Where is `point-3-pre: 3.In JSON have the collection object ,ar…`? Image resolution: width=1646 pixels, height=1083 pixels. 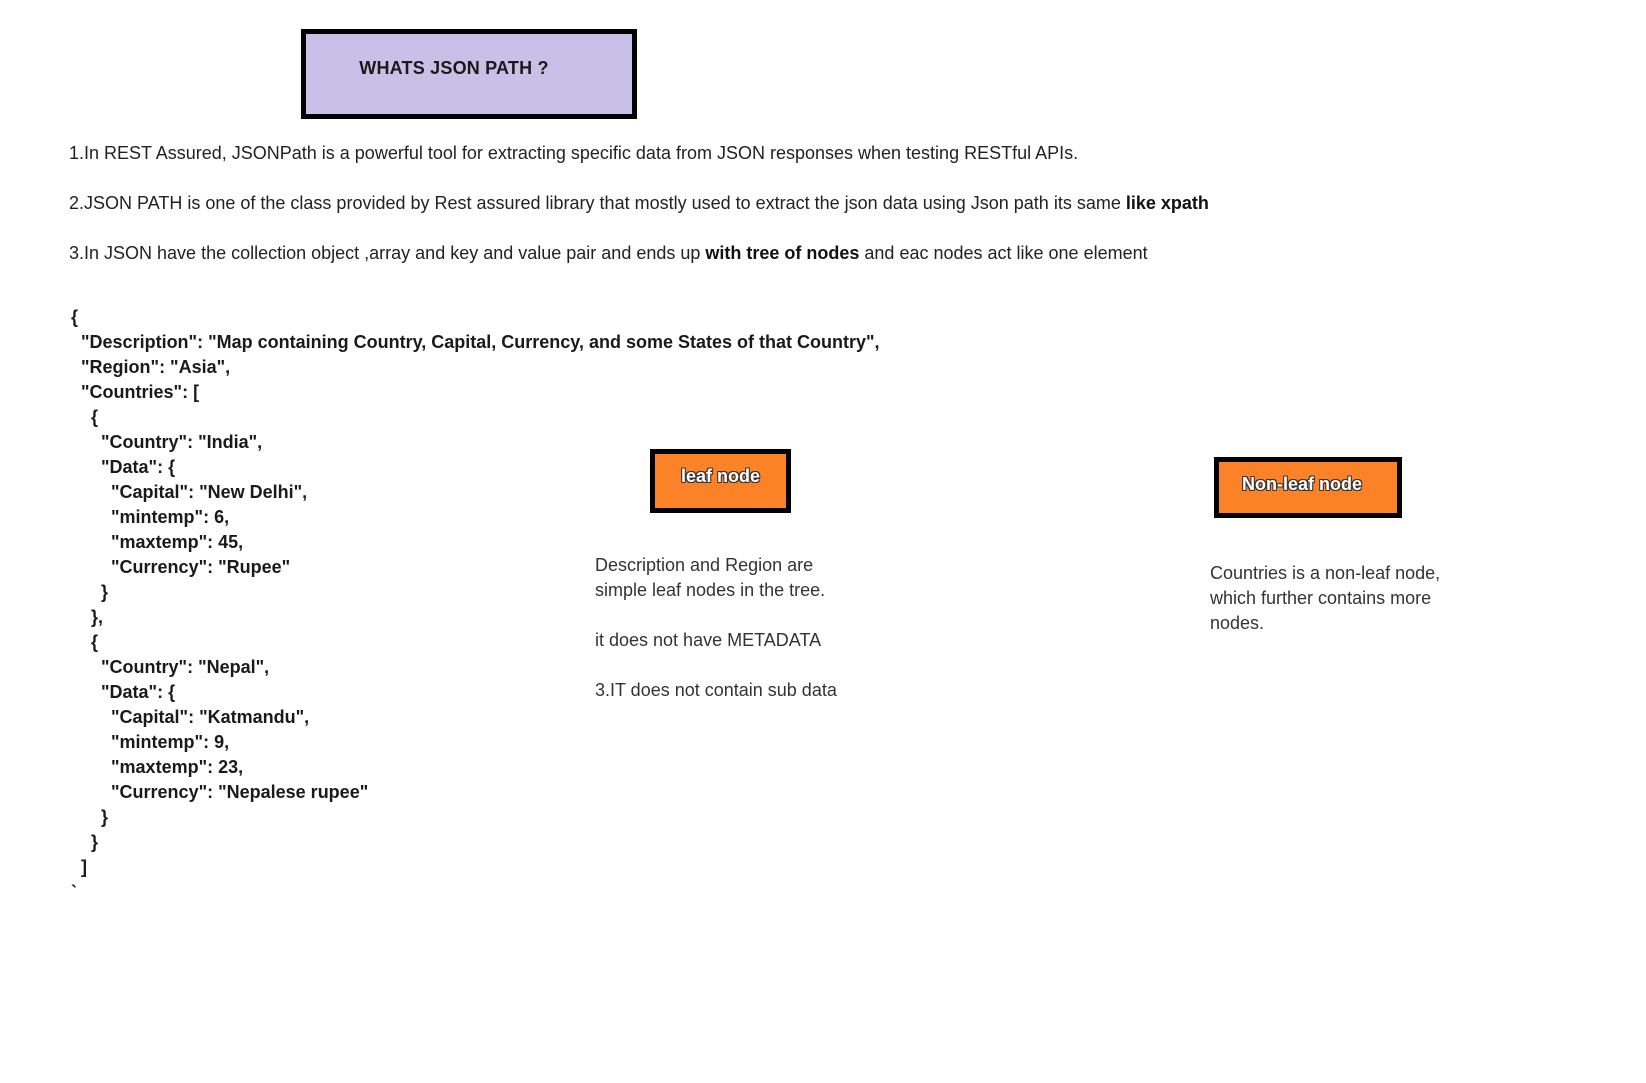
point-3-pre: 3.In JSON have the collection object ,ar… is located at coordinates (387, 253).